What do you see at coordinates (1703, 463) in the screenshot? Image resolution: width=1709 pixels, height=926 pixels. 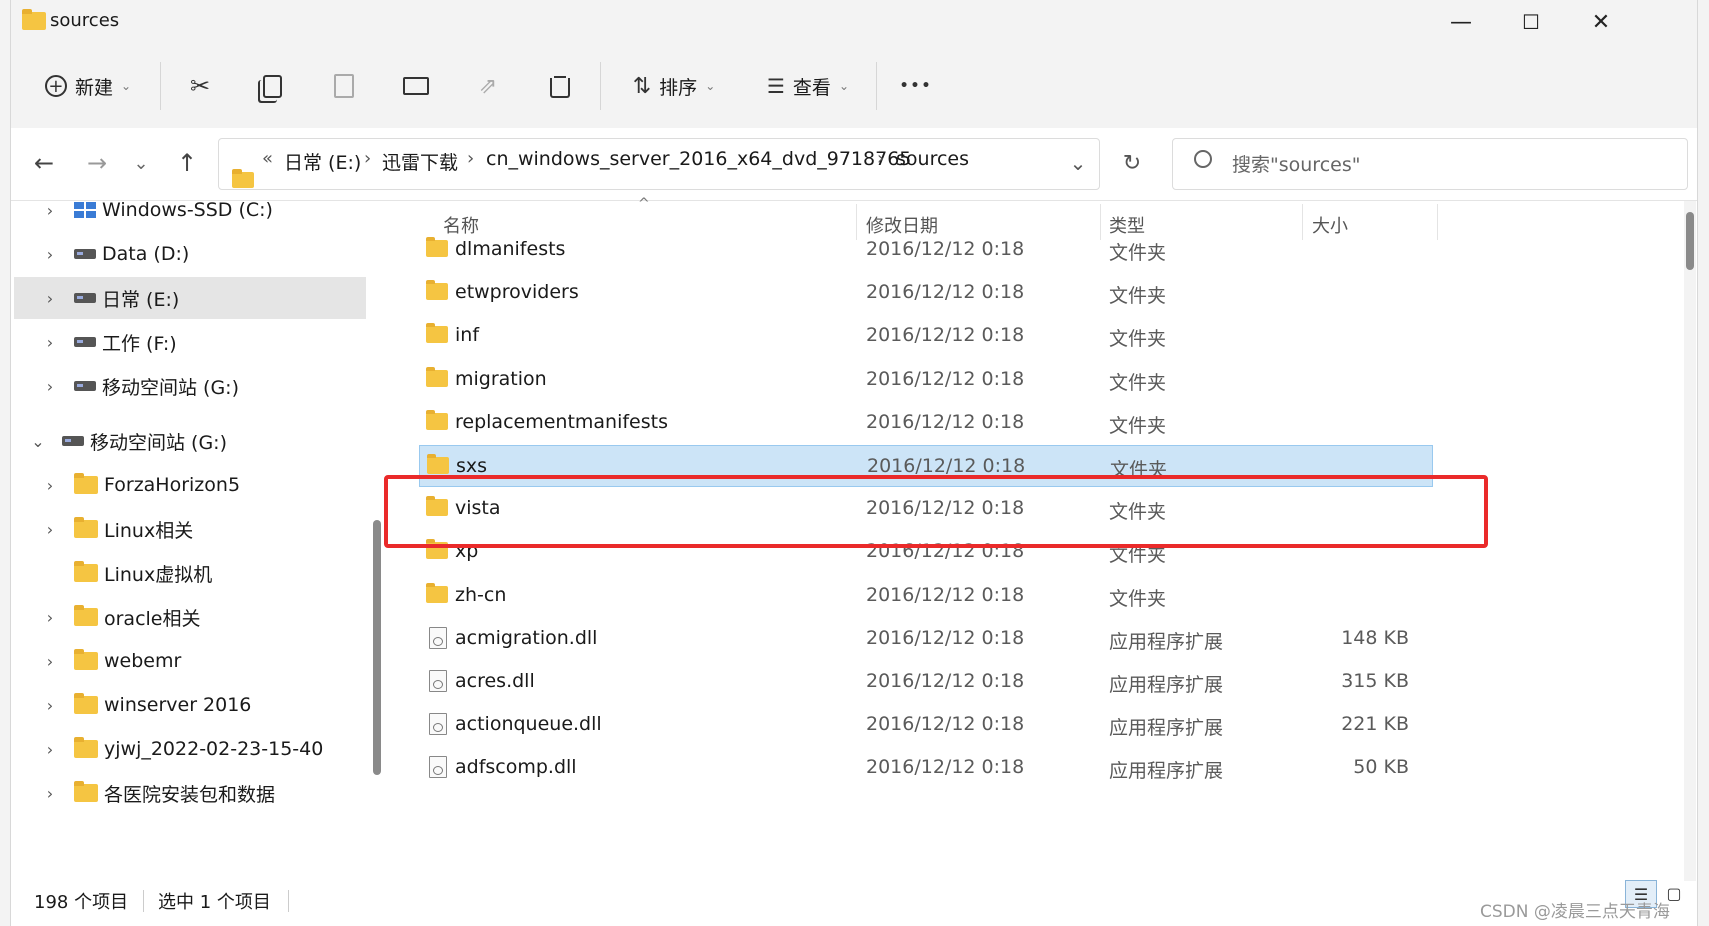 I see `right-window-edge` at bounding box center [1703, 463].